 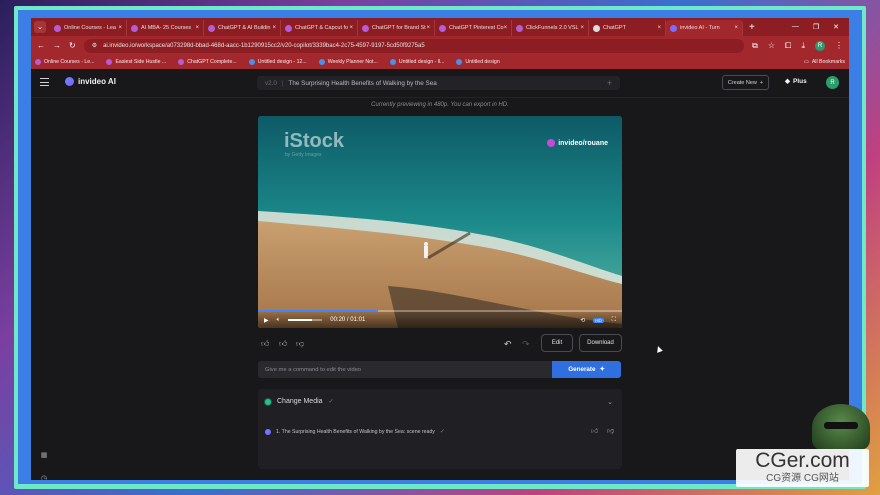 What do you see at coordinates (442, 432) in the screenshot?
I see `check-icon: ✓` at bounding box center [442, 432].